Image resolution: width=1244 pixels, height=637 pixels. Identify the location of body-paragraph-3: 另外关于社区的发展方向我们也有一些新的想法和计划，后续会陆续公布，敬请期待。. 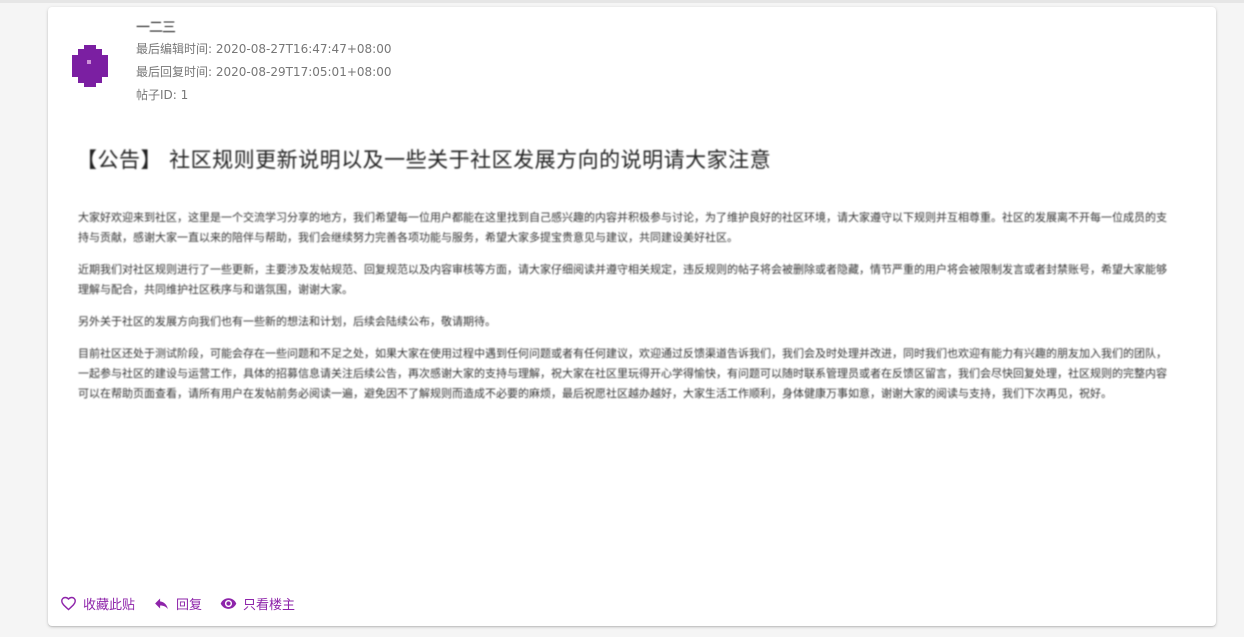
(287, 321).